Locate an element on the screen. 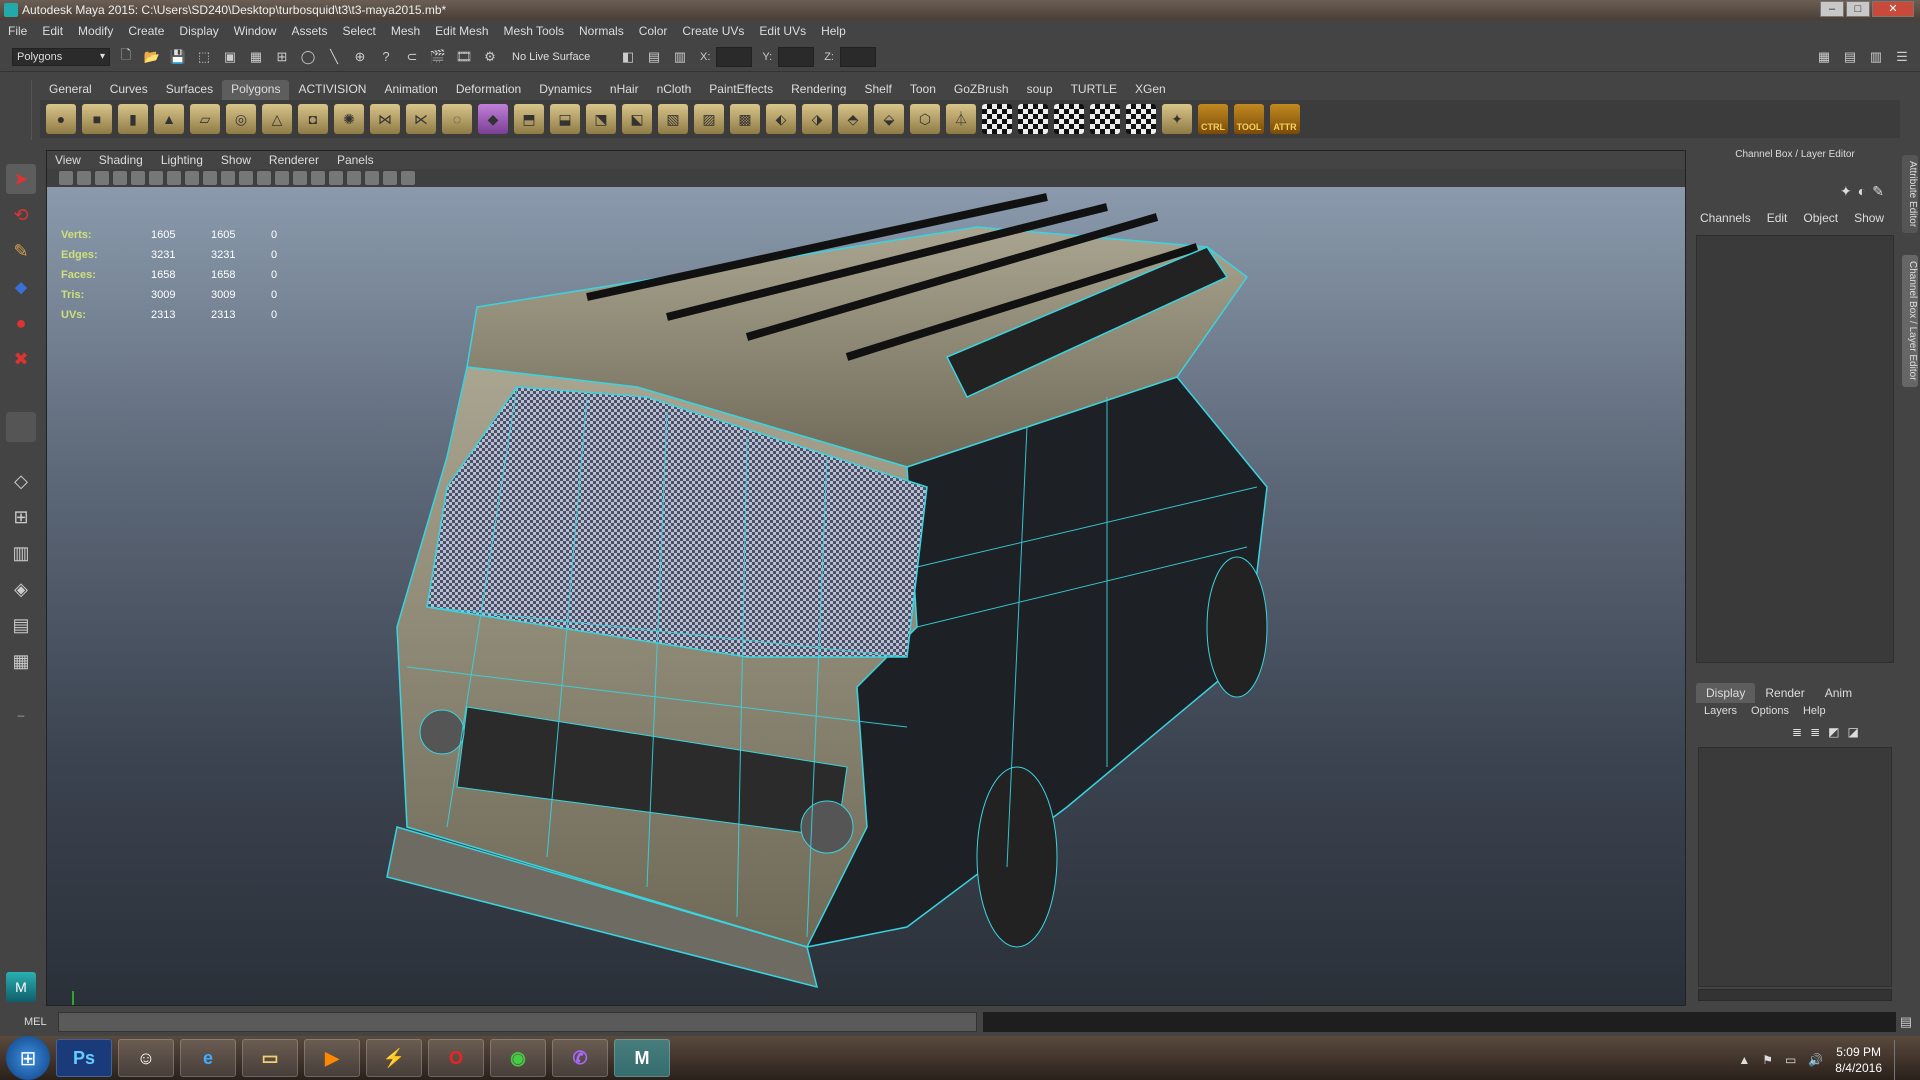 This screenshot has width=1920, height=1080. render-icon: 🎬 is located at coordinates (438, 57).